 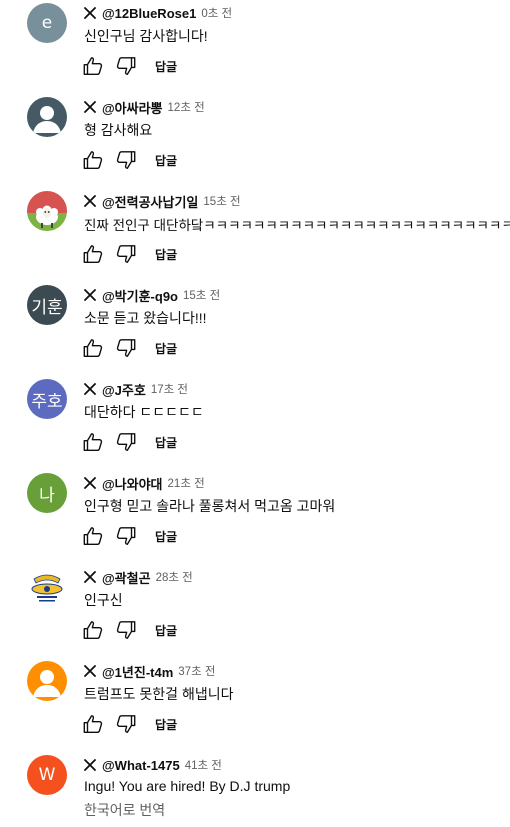 I want to click on avatar: 나, so click(x=47, y=493).